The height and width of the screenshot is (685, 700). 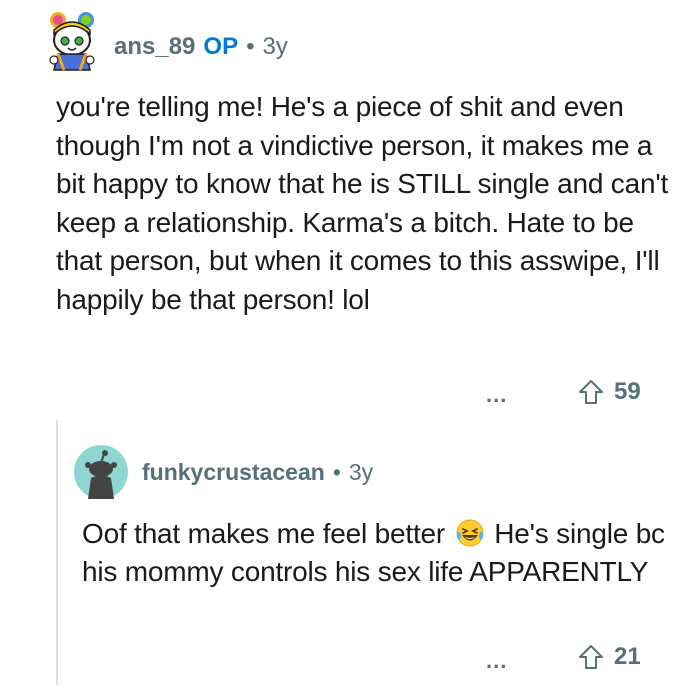 What do you see at coordinates (221, 46) in the screenshot?
I see `op-badge: OP` at bounding box center [221, 46].